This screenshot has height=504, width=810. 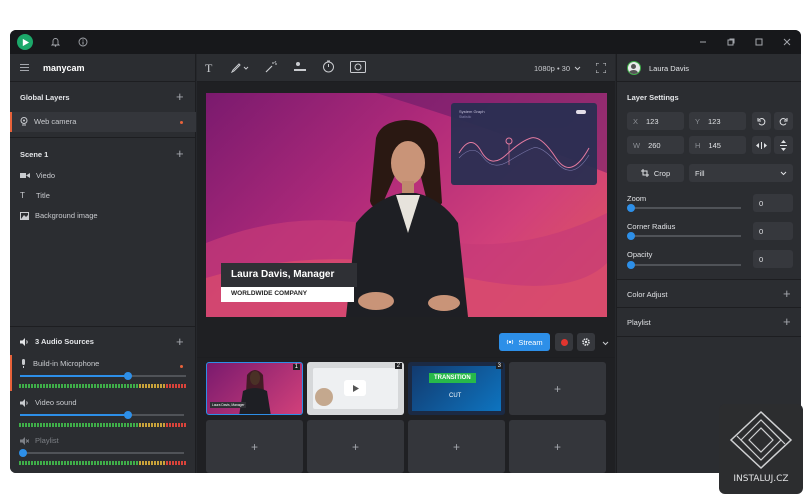 I want to click on lower-third: Laura Davis, Manager, so click(x=289, y=275).